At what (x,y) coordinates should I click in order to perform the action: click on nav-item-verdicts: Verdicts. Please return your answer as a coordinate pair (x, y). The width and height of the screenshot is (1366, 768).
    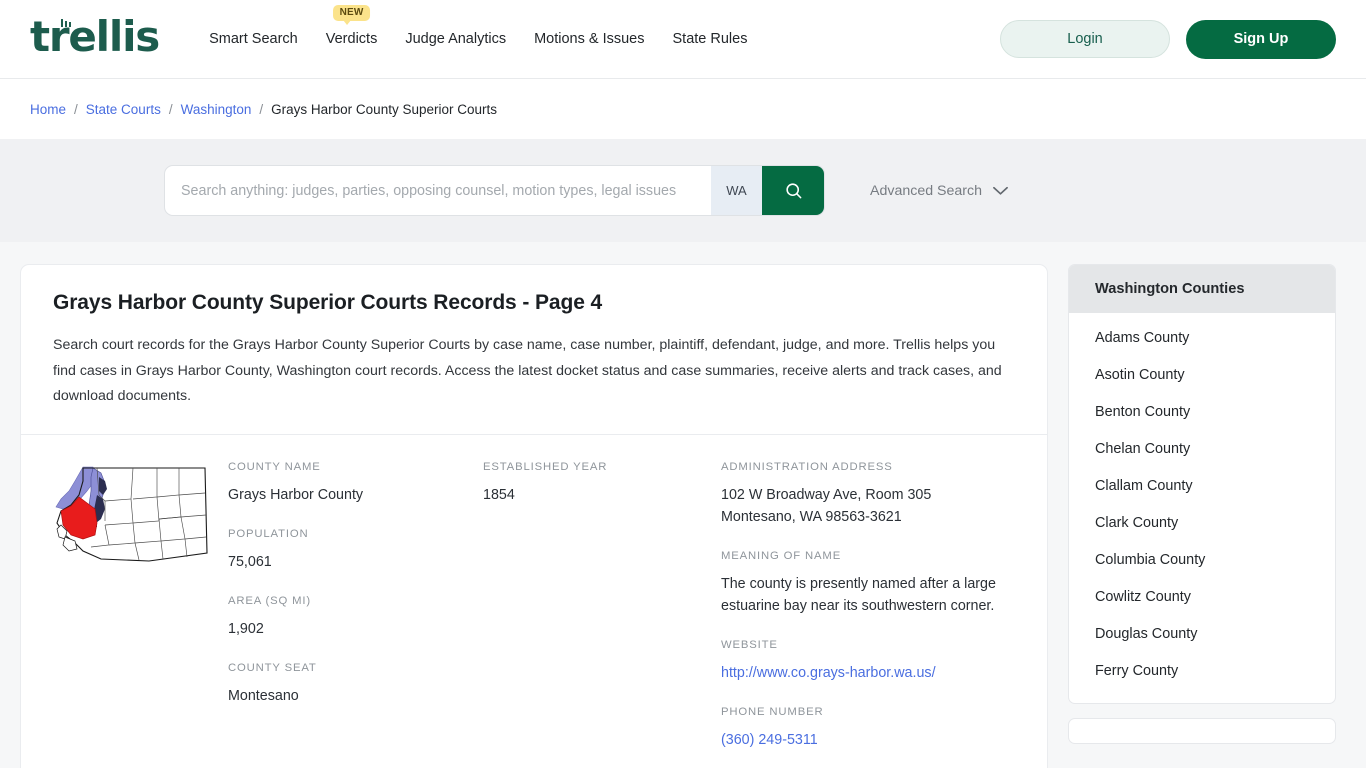
    Looking at the image, I should click on (352, 39).